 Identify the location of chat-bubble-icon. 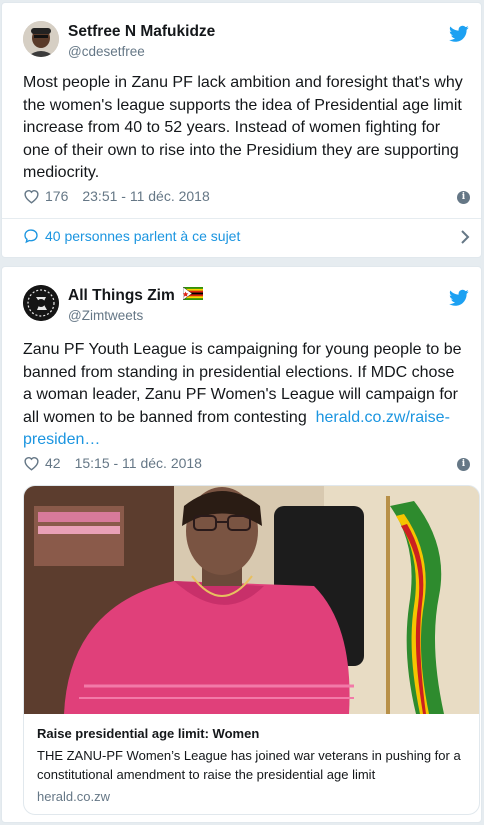
(31, 236).